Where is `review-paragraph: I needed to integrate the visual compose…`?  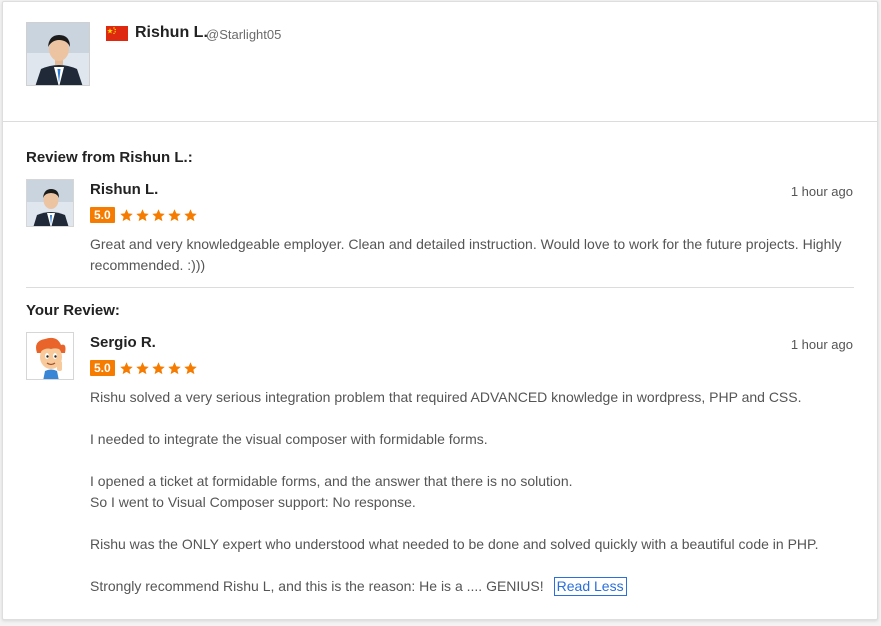
review-paragraph: I needed to integrate the visual compose… is located at coordinates (289, 439).